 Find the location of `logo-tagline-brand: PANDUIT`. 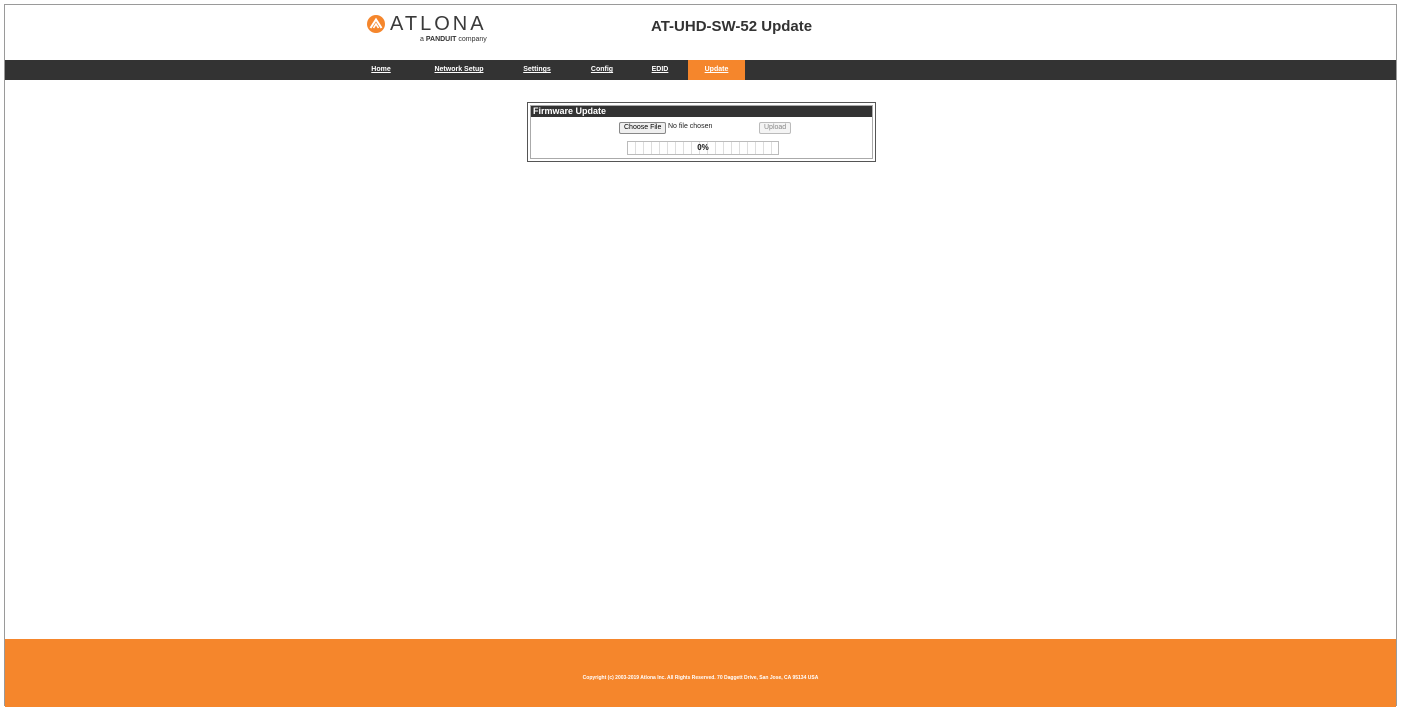

logo-tagline-brand: PANDUIT is located at coordinates (441, 39).